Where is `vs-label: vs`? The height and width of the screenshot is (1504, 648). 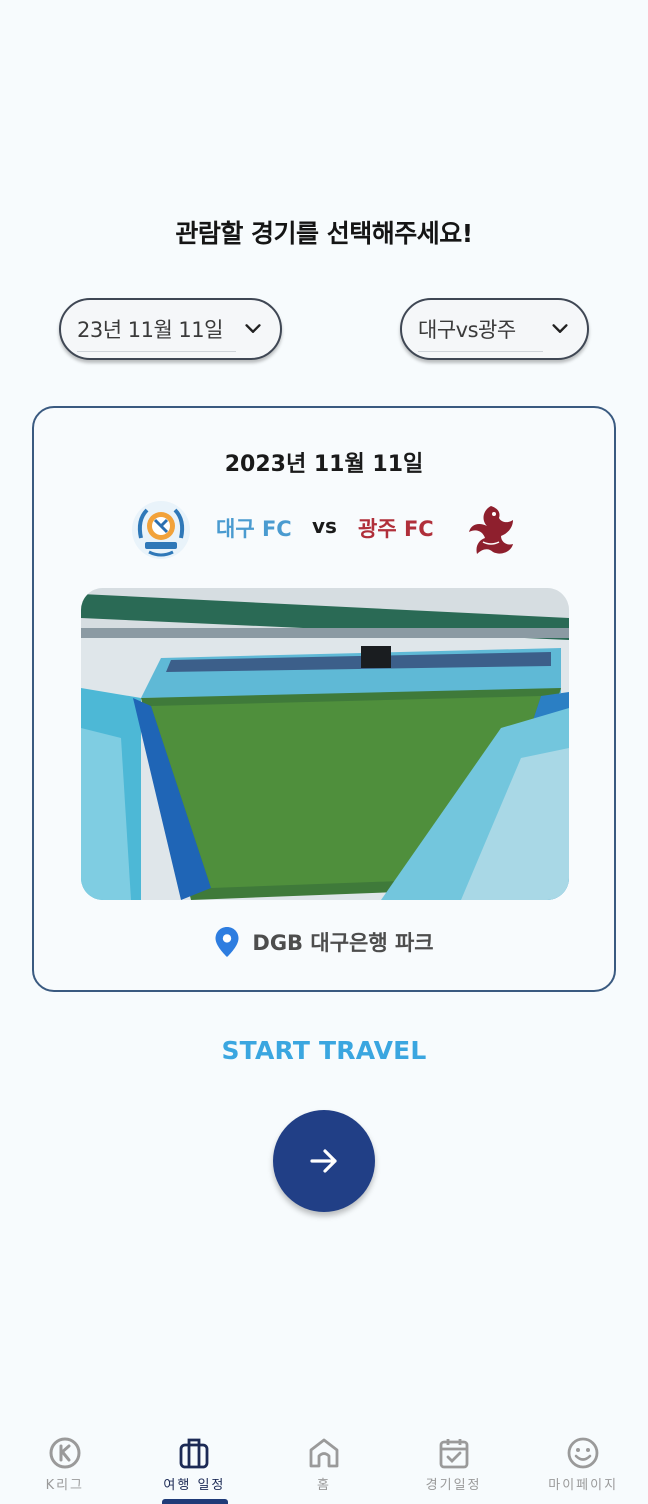 vs-label: vs is located at coordinates (324, 526).